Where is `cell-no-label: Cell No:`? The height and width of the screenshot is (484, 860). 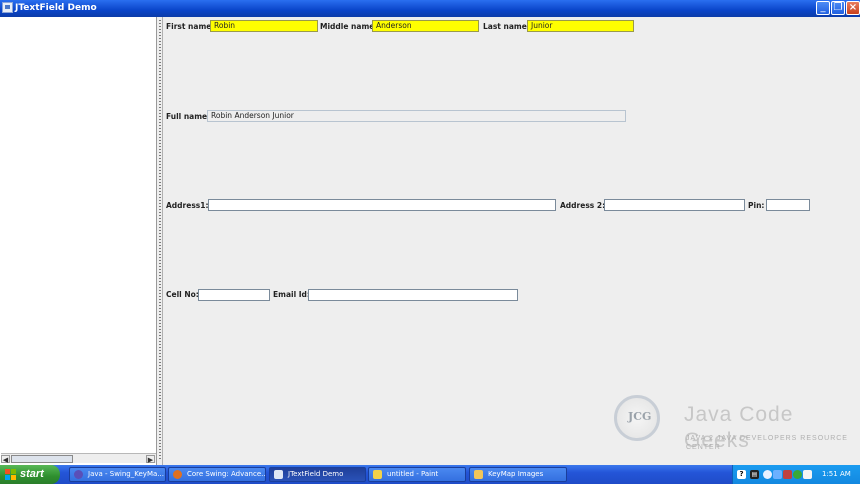 cell-no-label: Cell No: is located at coordinates (182, 294).